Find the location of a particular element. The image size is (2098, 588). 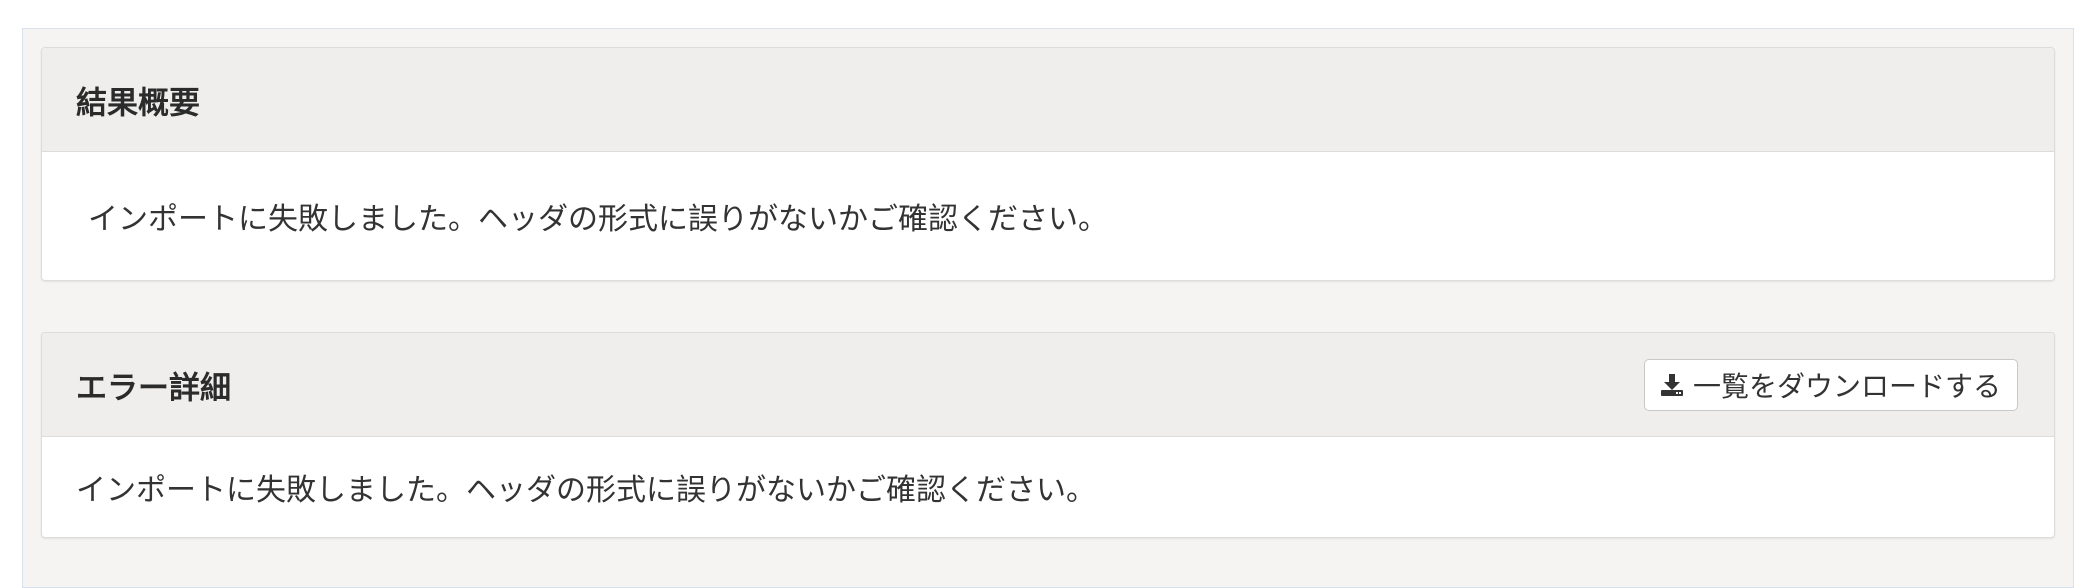

download-list-button-label: 一覧をダウンロードする is located at coordinates (1846, 386).